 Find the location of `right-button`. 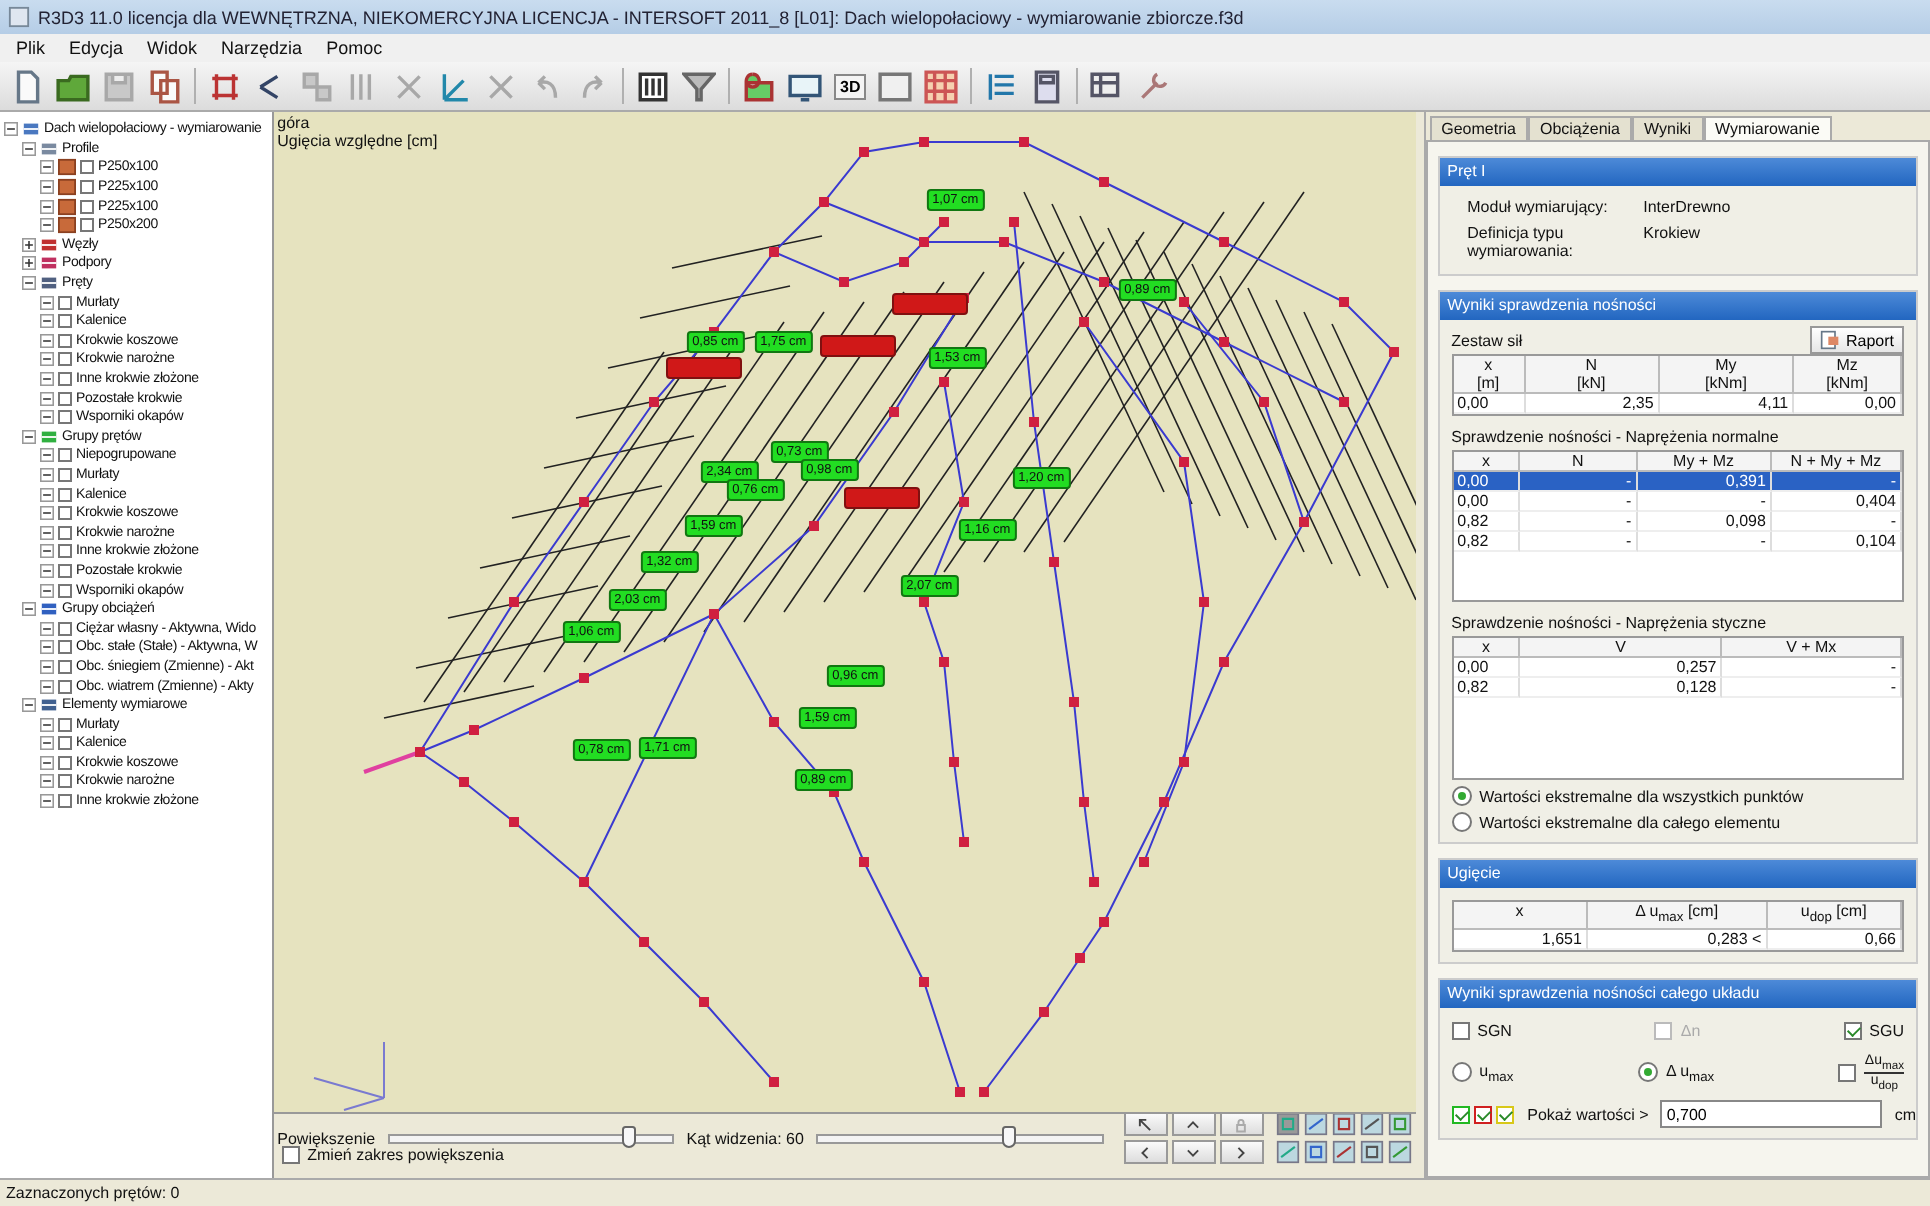

right-button is located at coordinates (1241, 1152).